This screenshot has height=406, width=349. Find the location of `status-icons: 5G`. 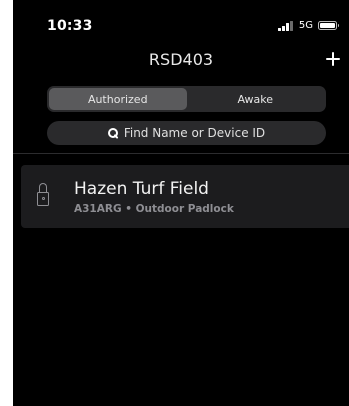

status-icons: 5G is located at coordinates (308, 25).